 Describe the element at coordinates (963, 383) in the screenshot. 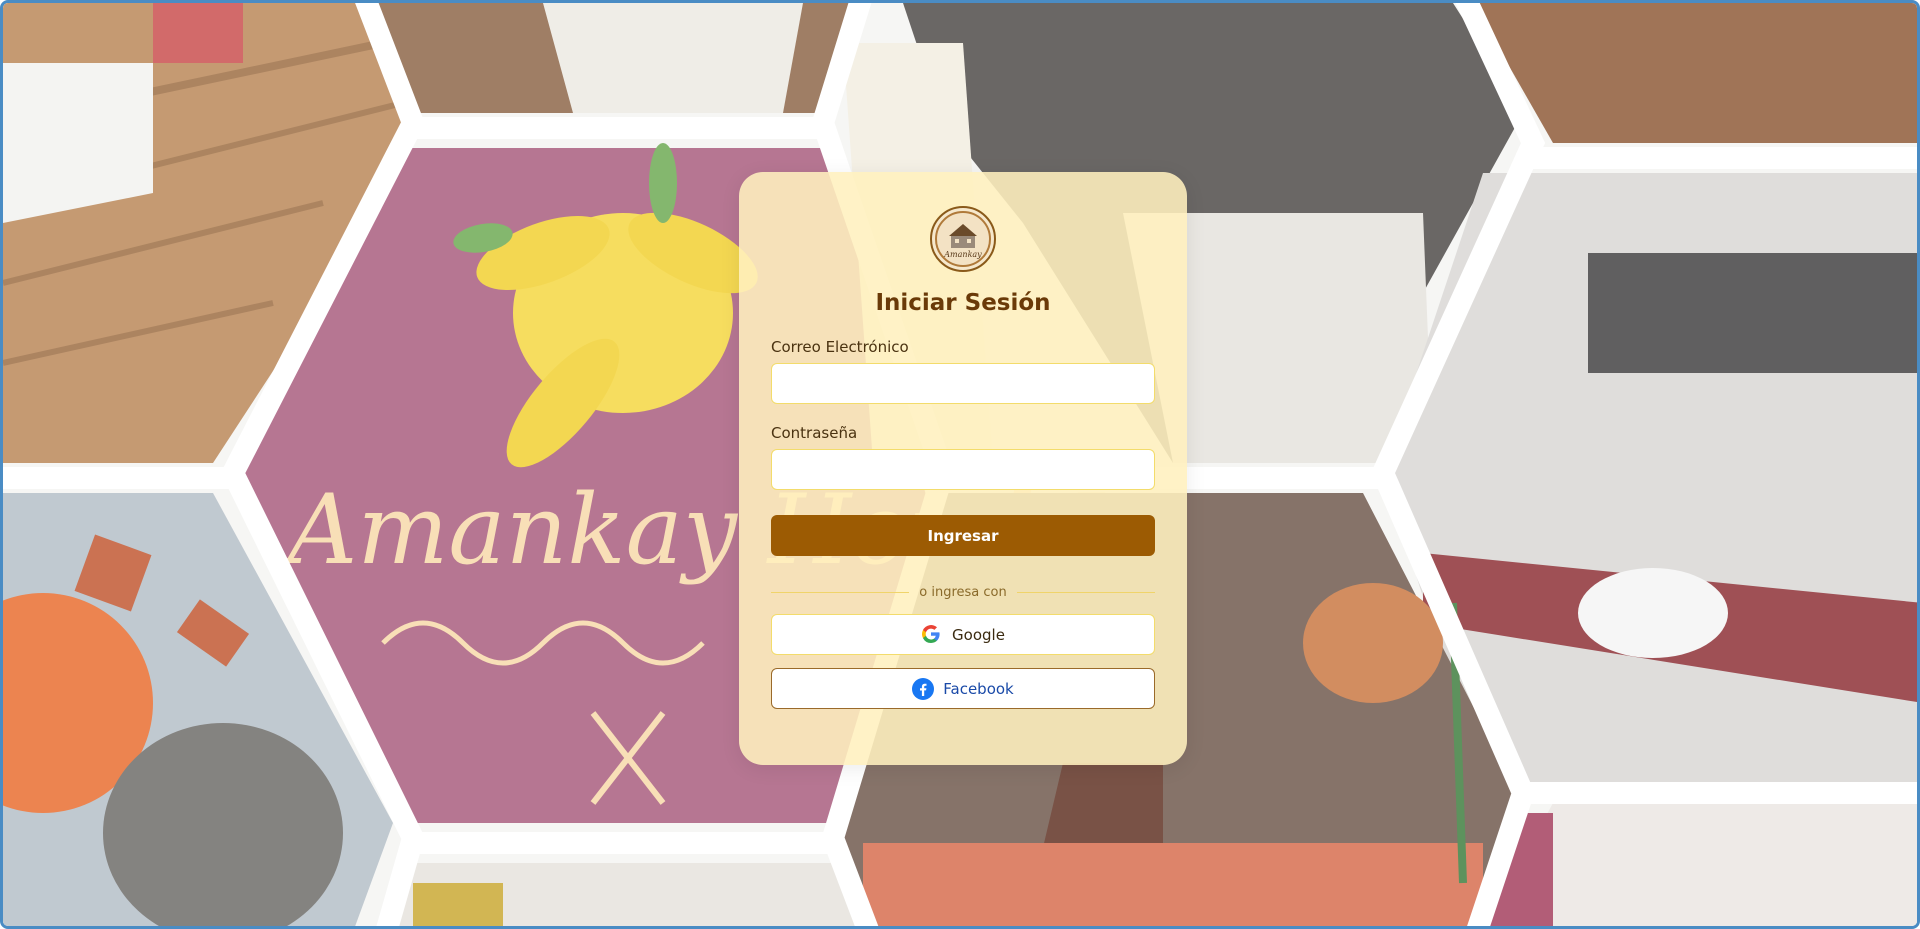

I see `email-field` at that location.